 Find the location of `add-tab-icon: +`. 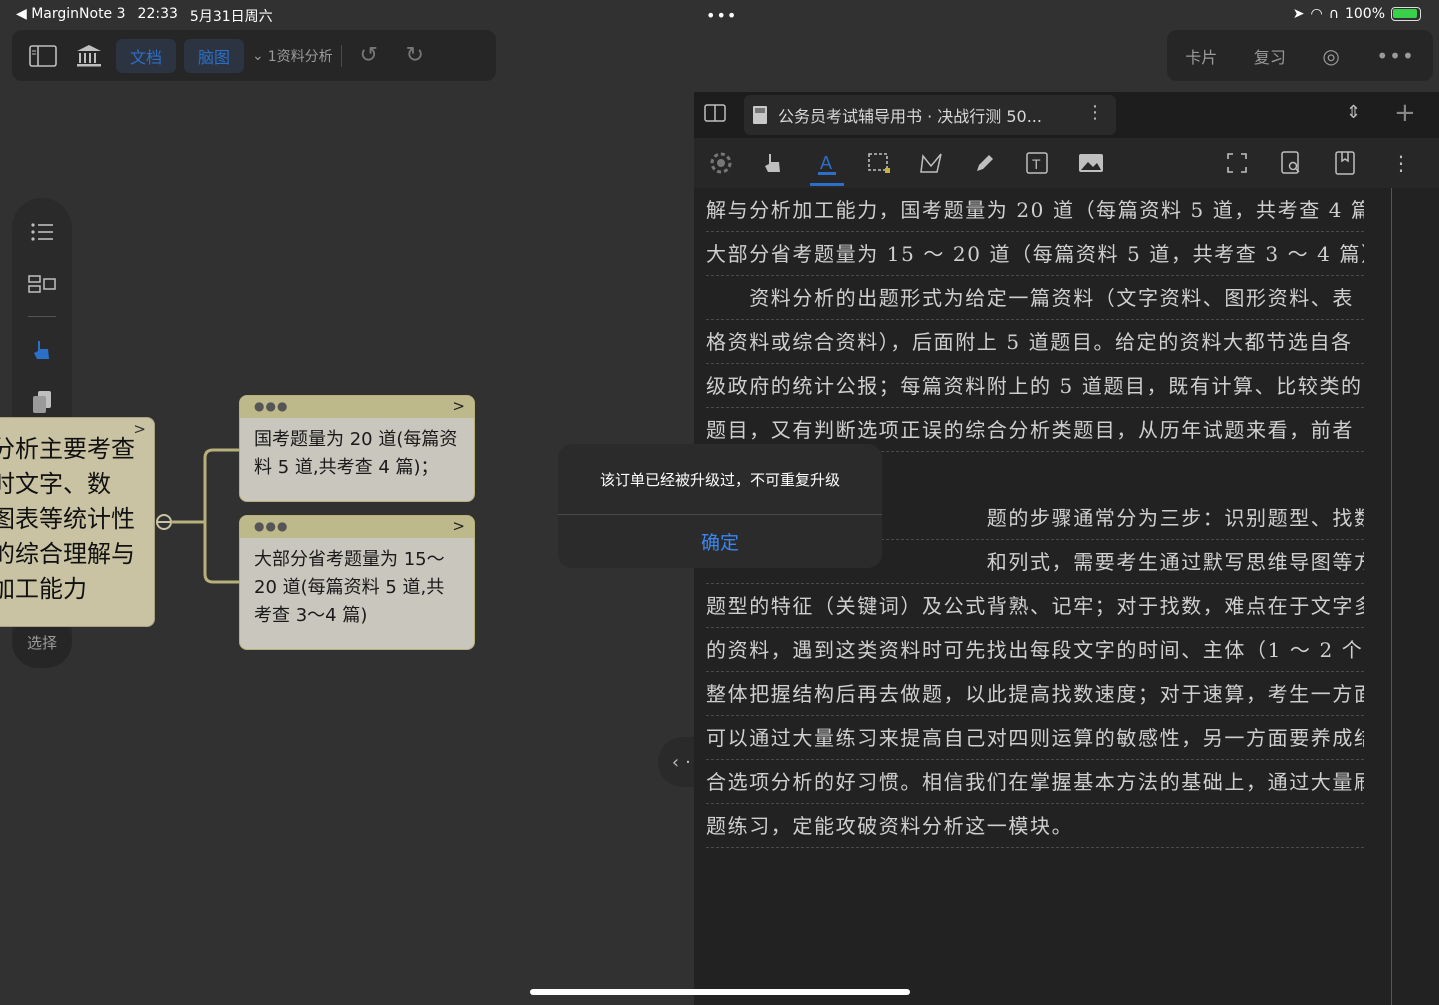

add-tab-icon: + is located at coordinates (1405, 113).